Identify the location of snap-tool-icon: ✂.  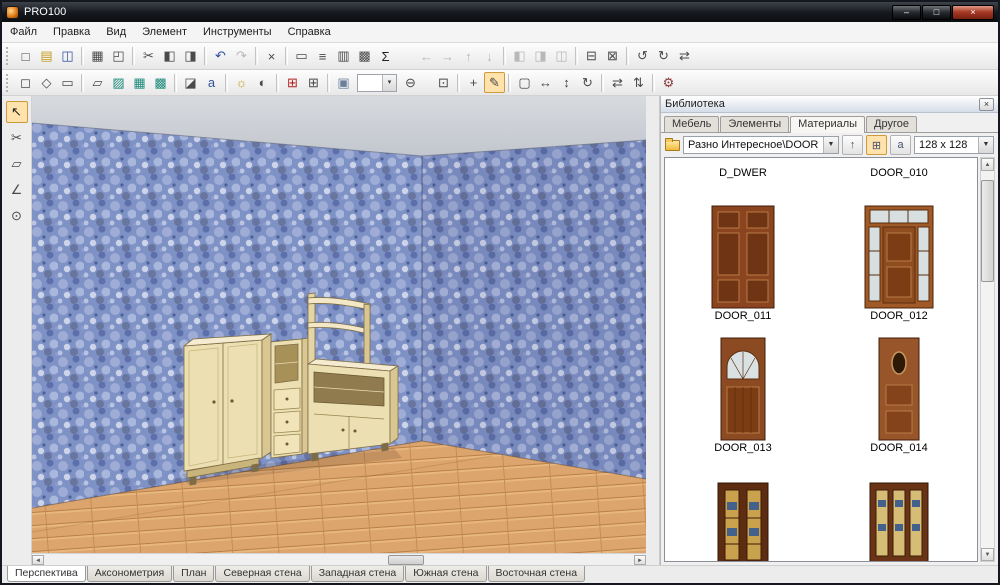
(17, 138).